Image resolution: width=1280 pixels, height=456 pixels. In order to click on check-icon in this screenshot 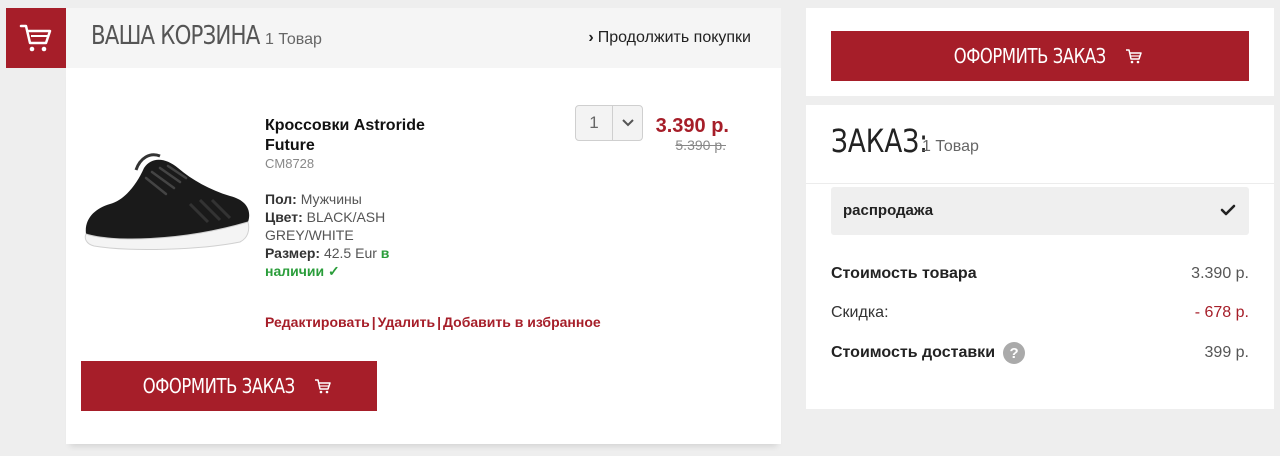, I will do `click(1228, 210)`.